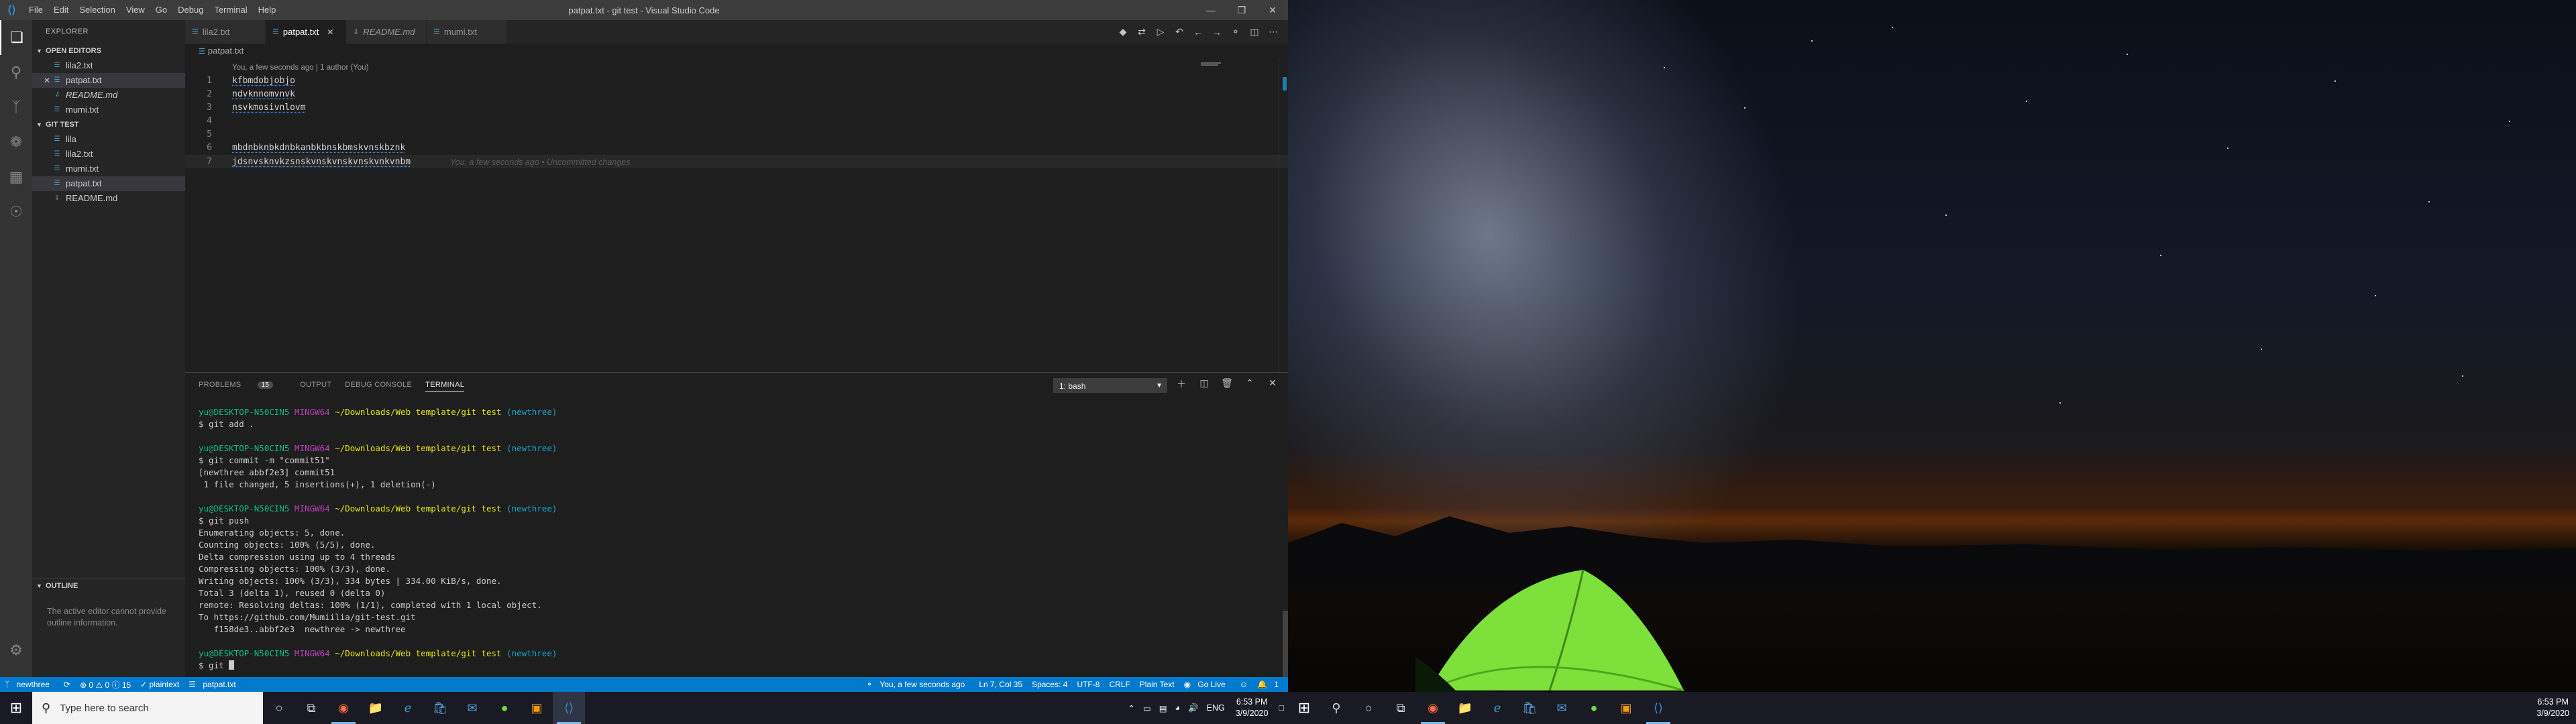 This screenshot has height=724, width=2576. I want to click on go-back-icon: ↶, so click(1179, 32).